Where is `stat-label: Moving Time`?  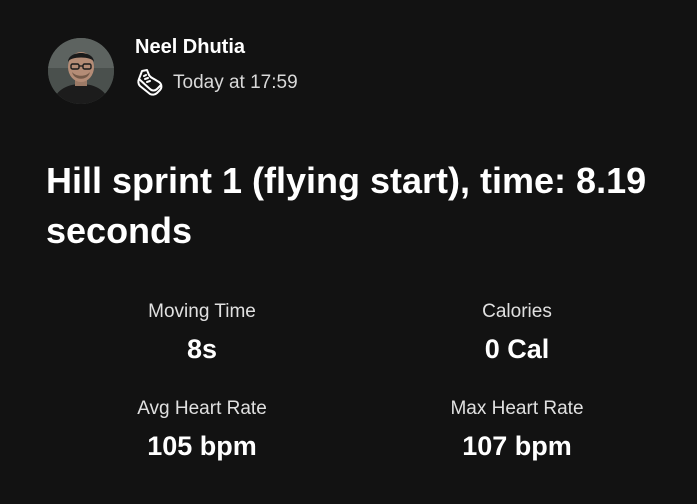 stat-label: Moving Time is located at coordinates (202, 311).